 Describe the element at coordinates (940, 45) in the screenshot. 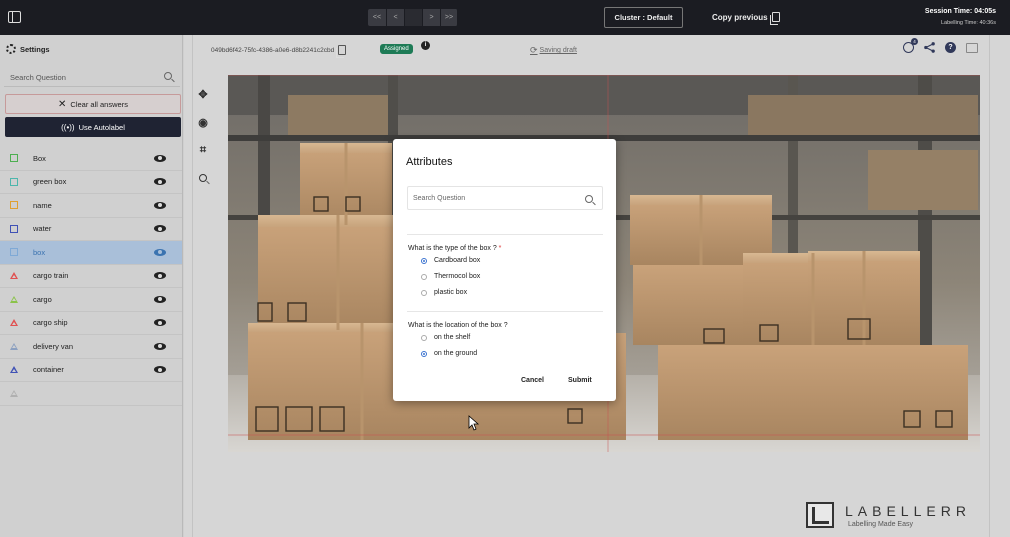

I see `header-actions: 4 ?` at that location.